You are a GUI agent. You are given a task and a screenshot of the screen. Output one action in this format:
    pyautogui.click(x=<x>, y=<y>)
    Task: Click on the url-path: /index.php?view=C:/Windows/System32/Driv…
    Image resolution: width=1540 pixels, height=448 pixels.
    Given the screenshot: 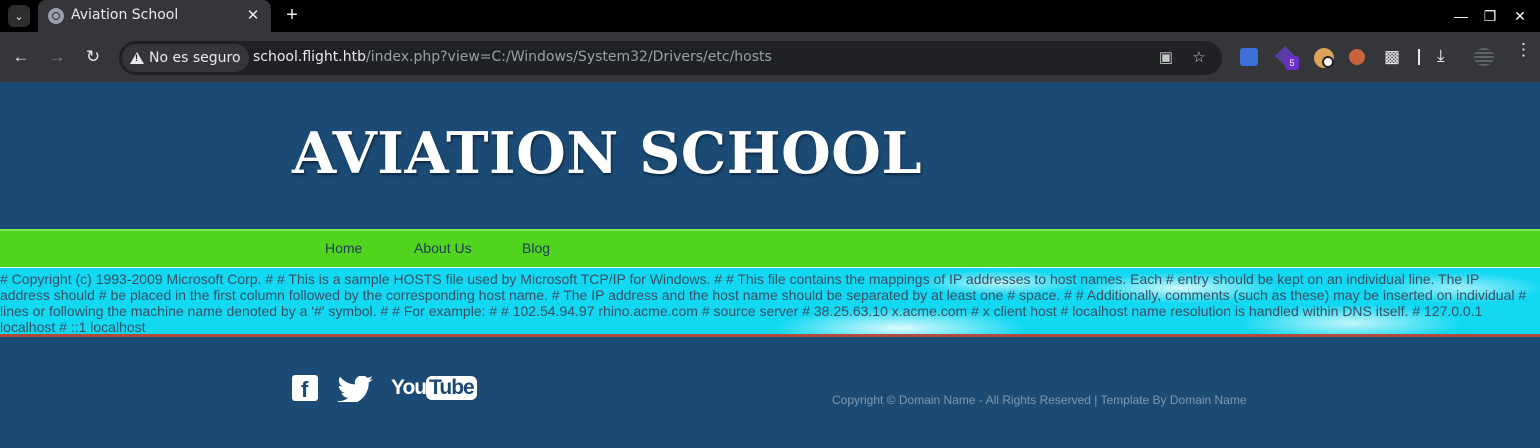 What is the action you would take?
    pyautogui.click(x=569, y=57)
    